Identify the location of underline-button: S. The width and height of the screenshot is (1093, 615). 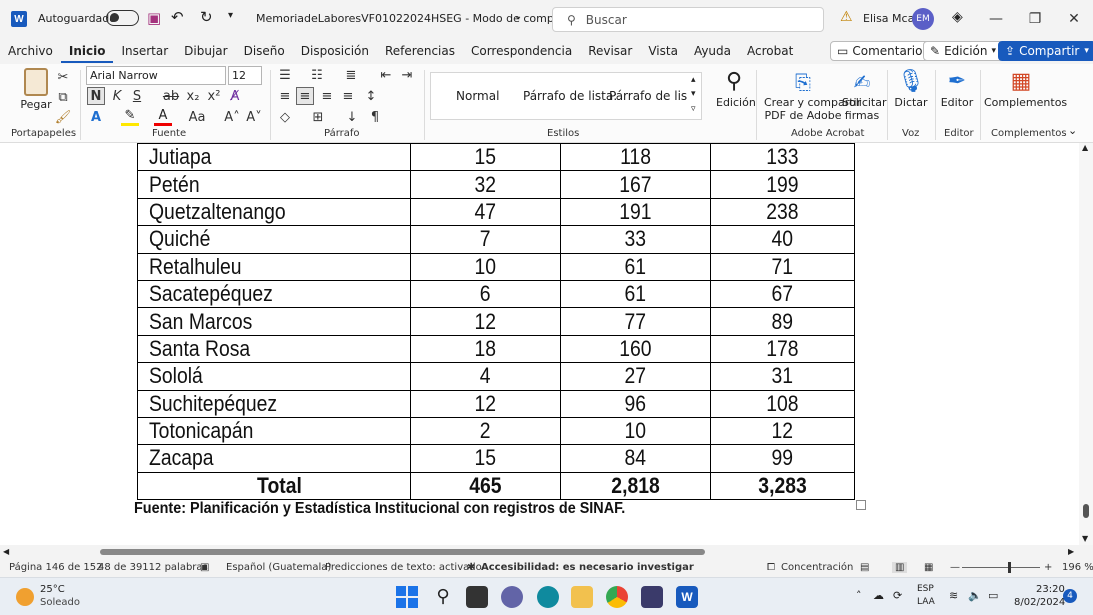
(137, 96).